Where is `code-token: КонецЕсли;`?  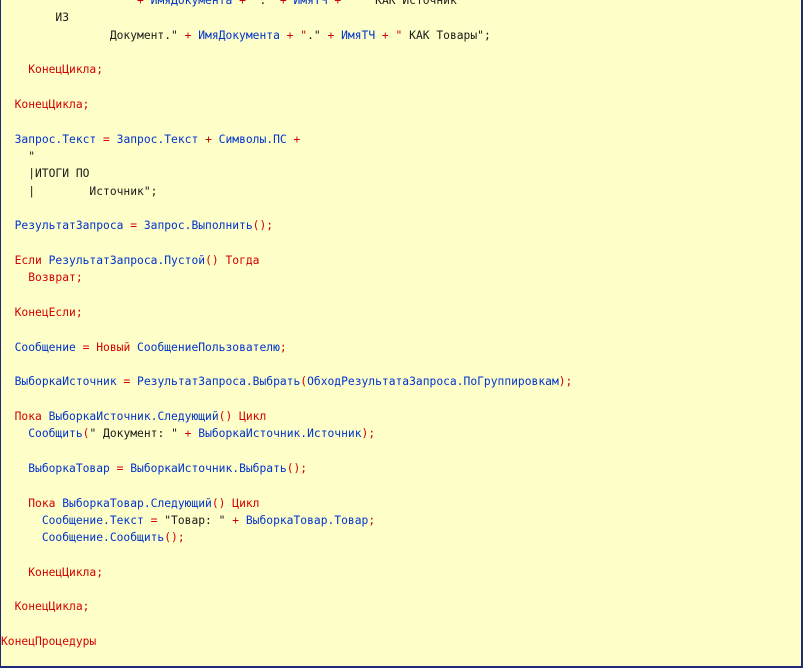 code-token: КонецЕсли; is located at coordinates (48, 312).